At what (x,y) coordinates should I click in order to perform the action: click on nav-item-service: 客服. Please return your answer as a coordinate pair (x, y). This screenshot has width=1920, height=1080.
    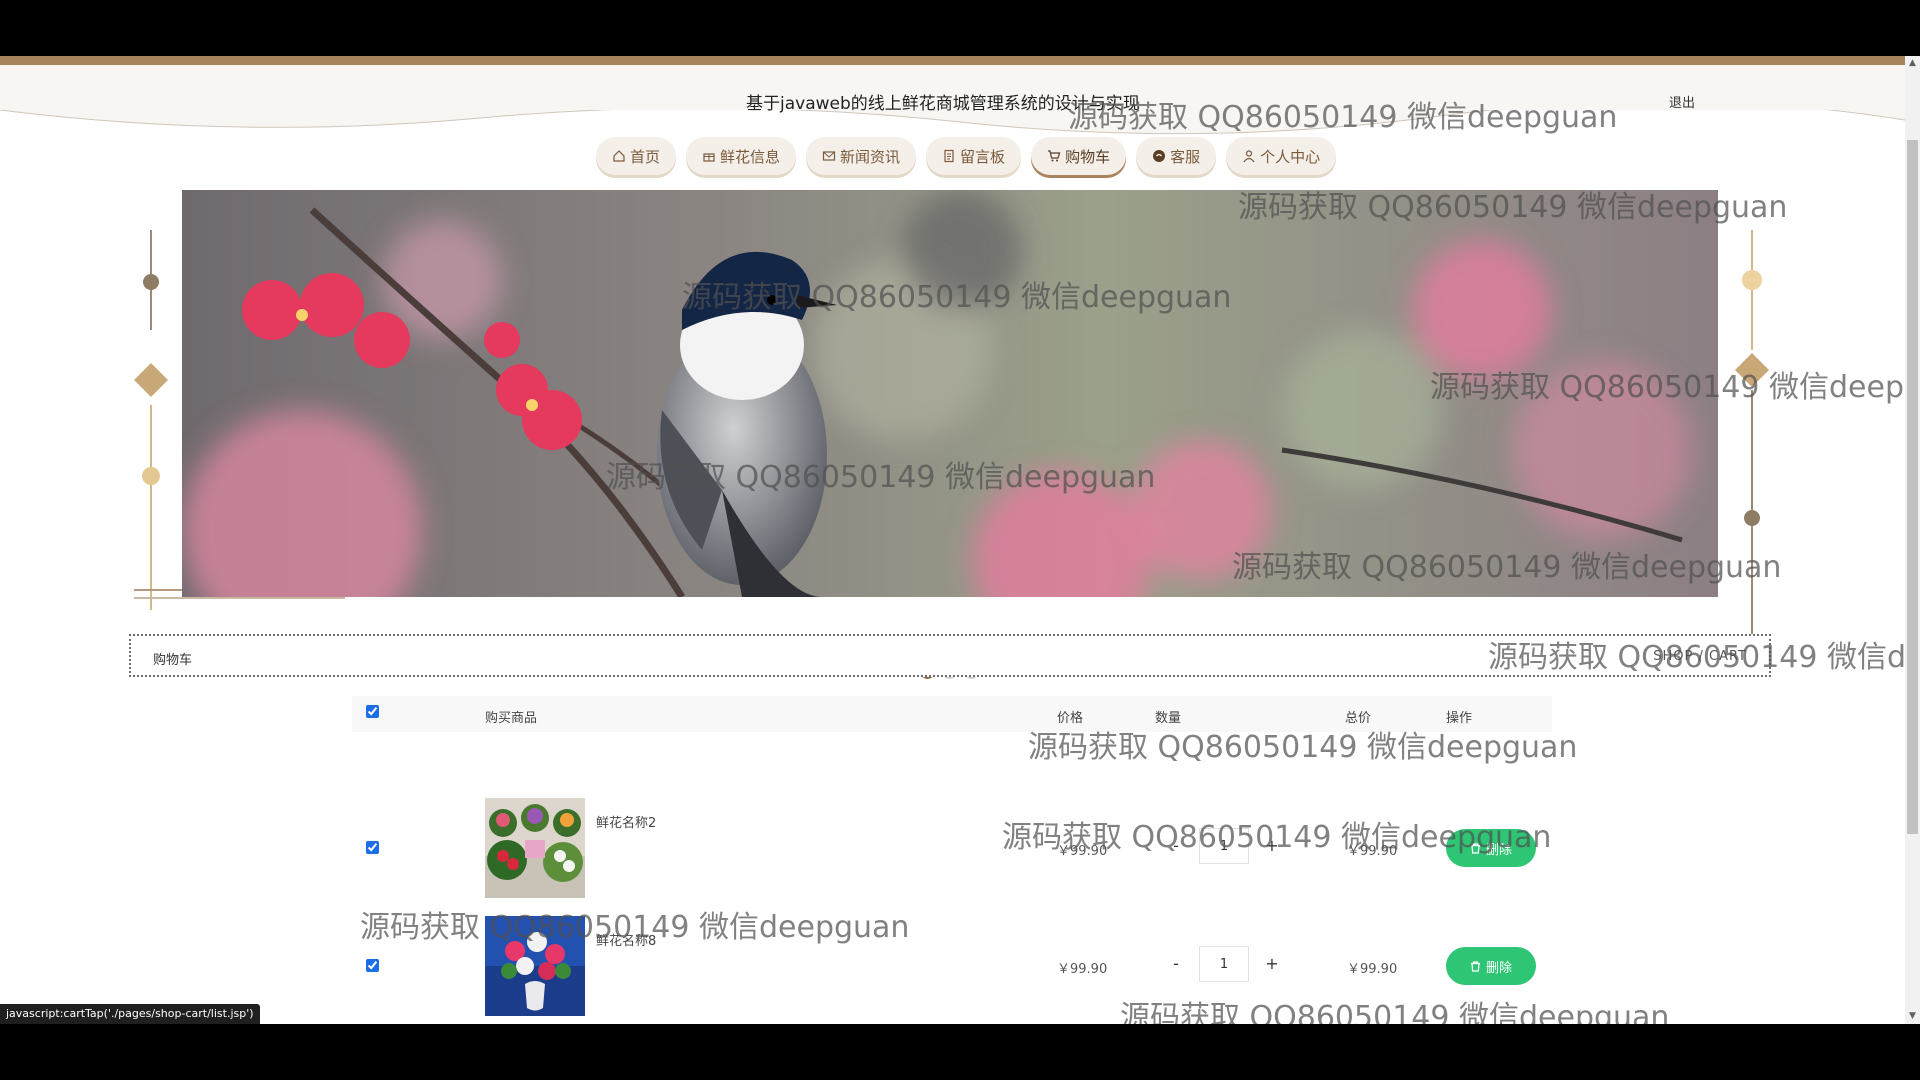
    Looking at the image, I should click on (1176, 156).